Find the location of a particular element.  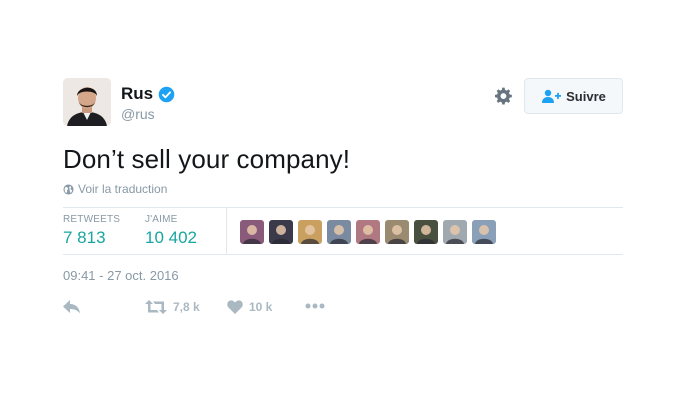

globe-icon is located at coordinates (68, 189).